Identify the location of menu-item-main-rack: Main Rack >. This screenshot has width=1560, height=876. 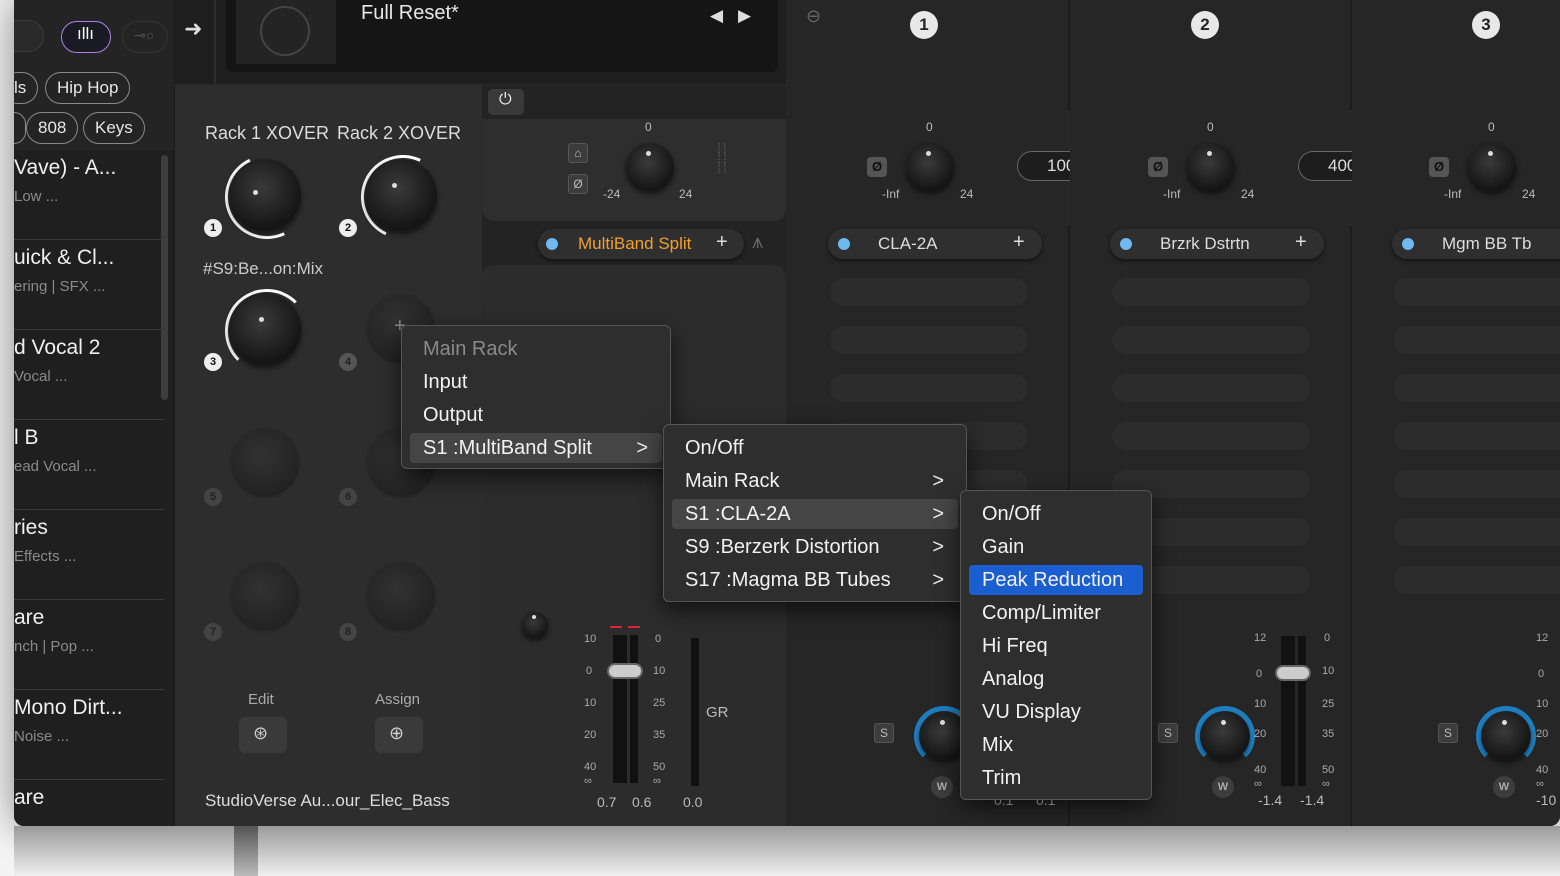
(815, 481).